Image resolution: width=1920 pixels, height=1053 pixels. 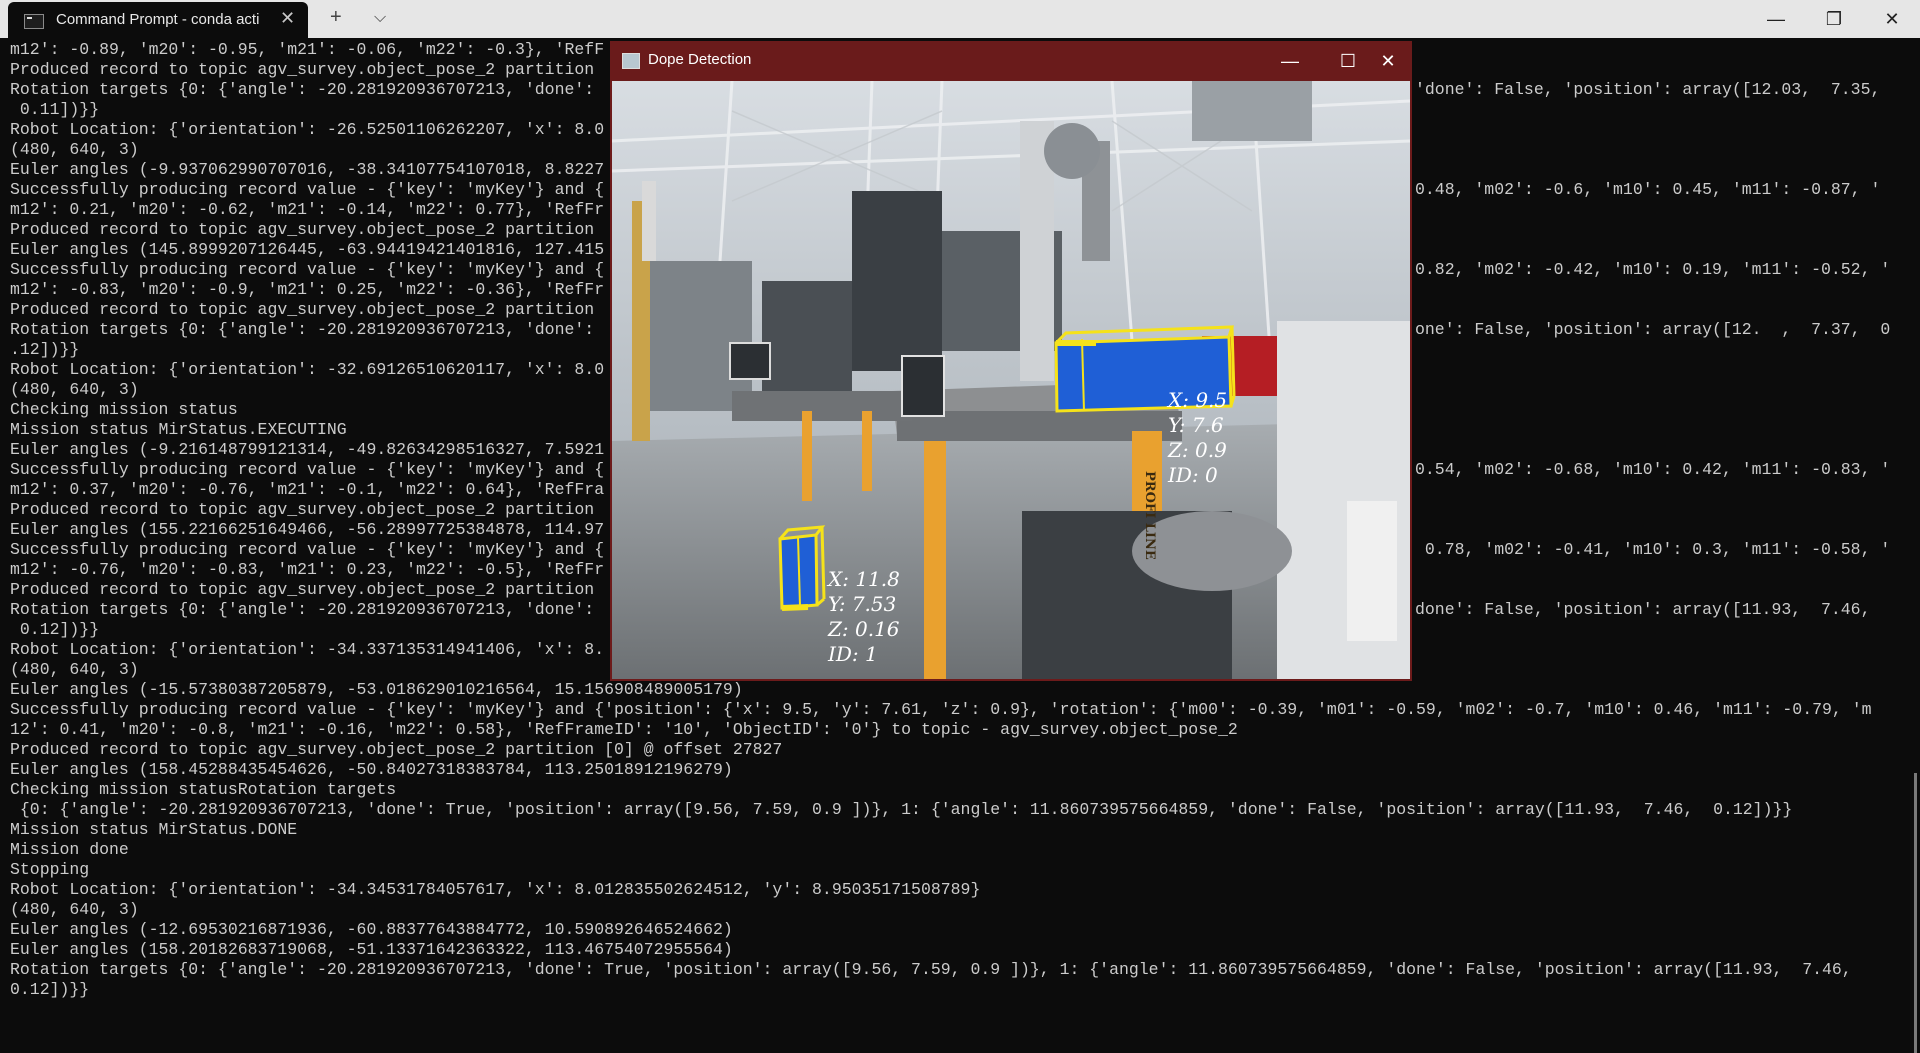 I want to click on tab-title: Command Prompt - conda acti, so click(x=158, y=19).